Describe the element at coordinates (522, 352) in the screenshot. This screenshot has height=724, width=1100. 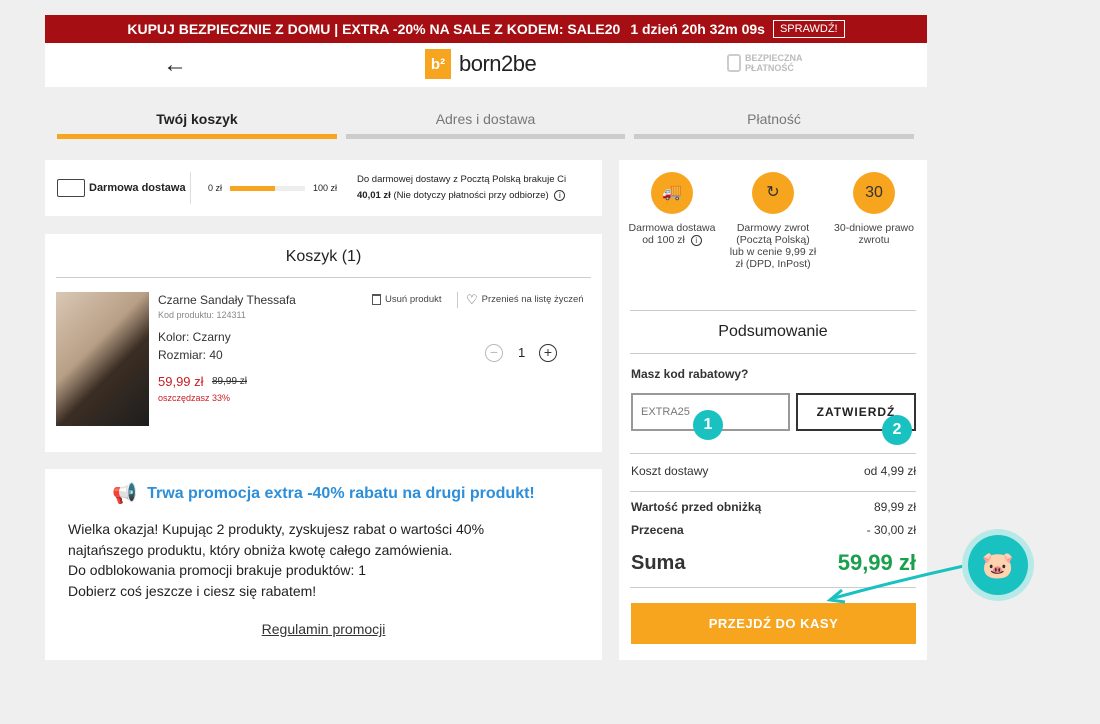
I see `qty-value: 1` at that location.